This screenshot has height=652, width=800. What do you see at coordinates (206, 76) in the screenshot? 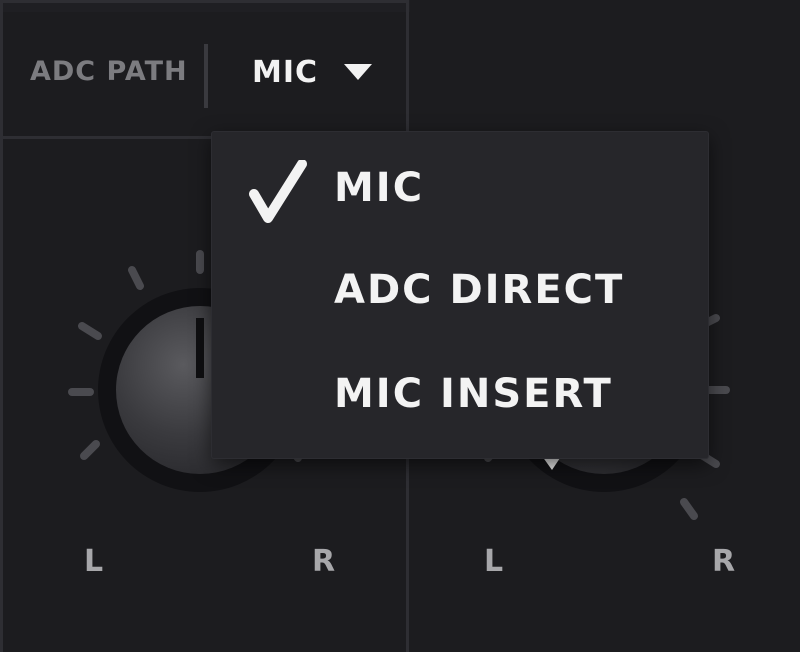
I see `label-separator` at bounding box center [206, 76].